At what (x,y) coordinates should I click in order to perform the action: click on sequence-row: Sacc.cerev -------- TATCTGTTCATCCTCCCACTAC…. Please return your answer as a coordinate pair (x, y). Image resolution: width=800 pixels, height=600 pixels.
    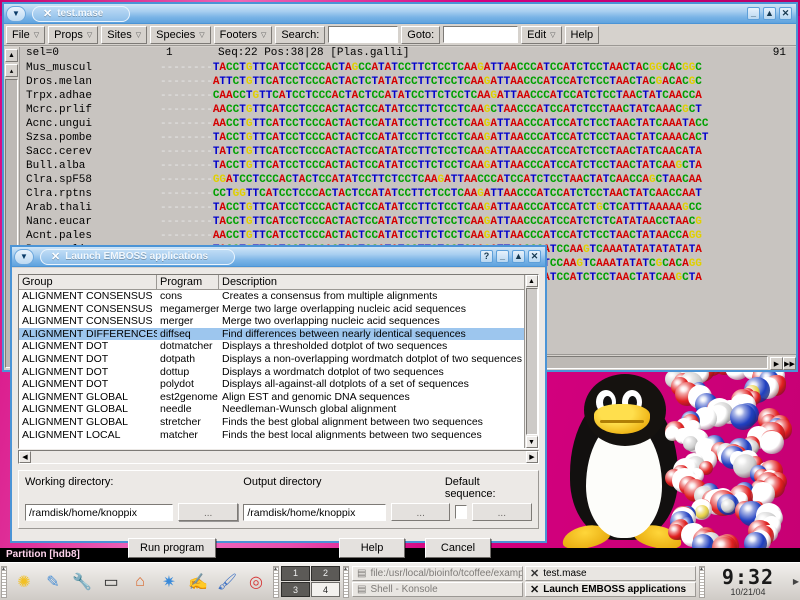
    Looking at the image, I should click on (408, 152).